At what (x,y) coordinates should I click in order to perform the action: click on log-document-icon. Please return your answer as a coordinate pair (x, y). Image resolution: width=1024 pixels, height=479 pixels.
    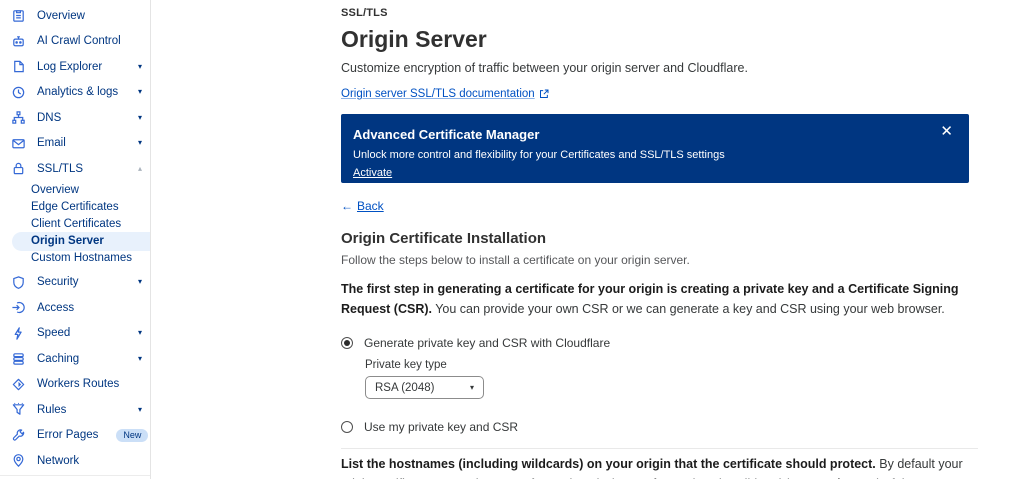
    Looking at the image, I should click on (18, 67).